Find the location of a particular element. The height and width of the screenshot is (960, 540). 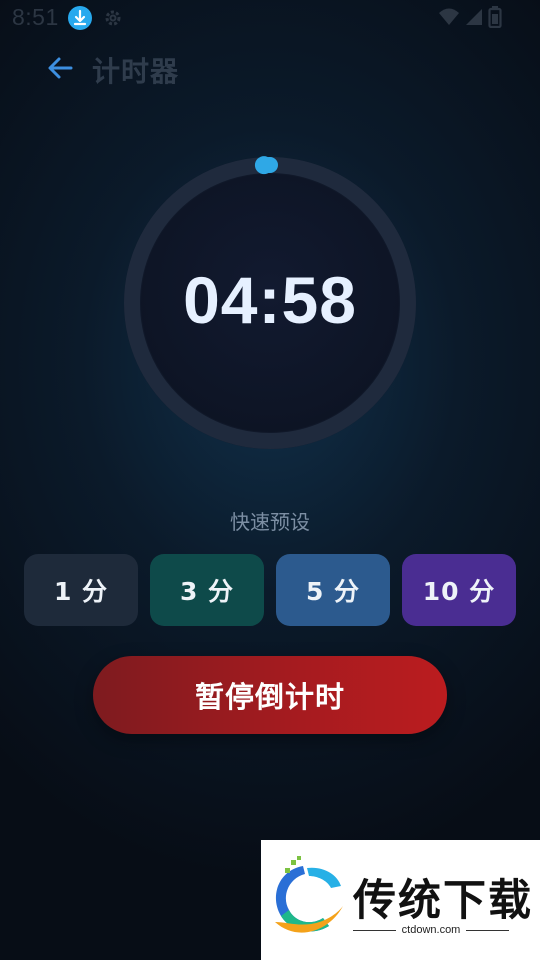

back-button is located at coordinates (60, 68).